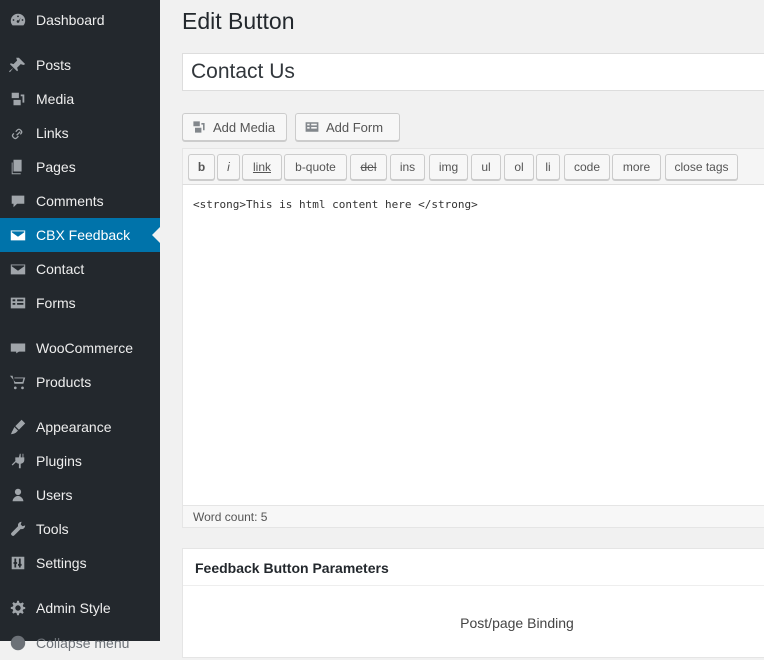 The width and height of the screenshot is (764, 660). What do you see at coordinates (230, 517) in the screenshot?
I see `word-count: Word count: 5` at bounding box center [230, 517].